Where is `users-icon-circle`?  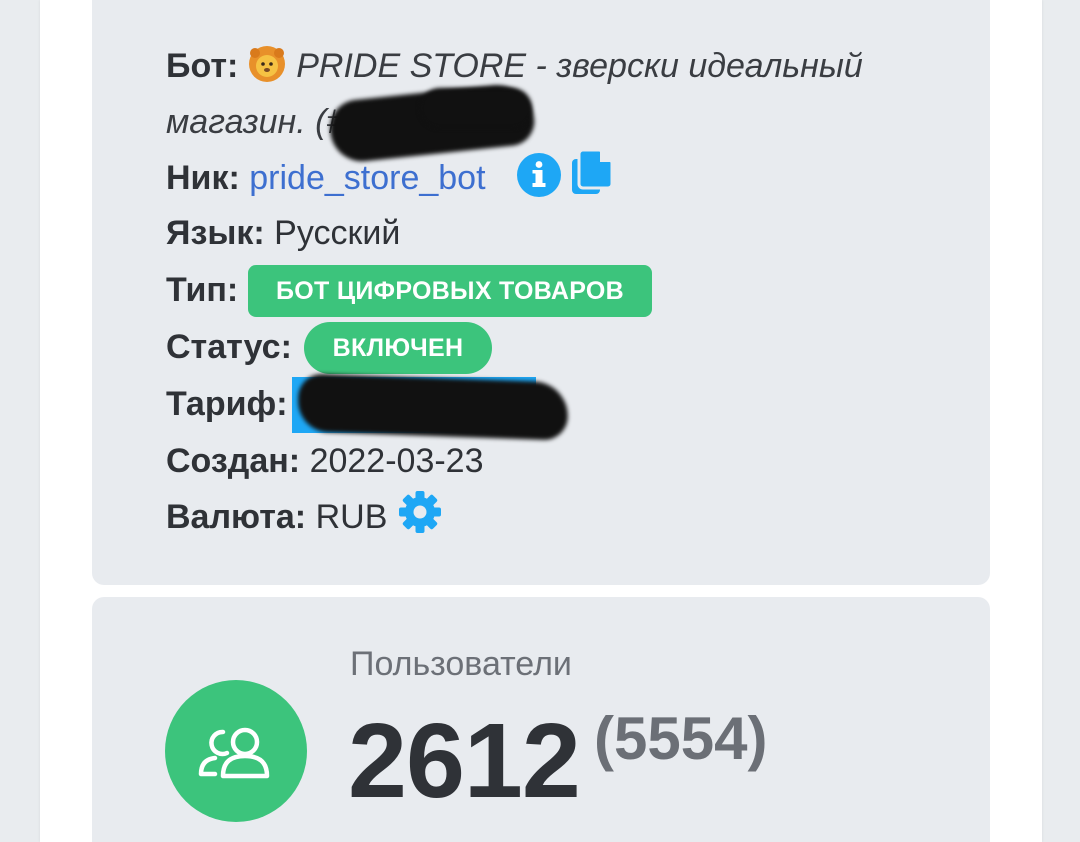
users-icon-circle is located at coordinates (236, 751).